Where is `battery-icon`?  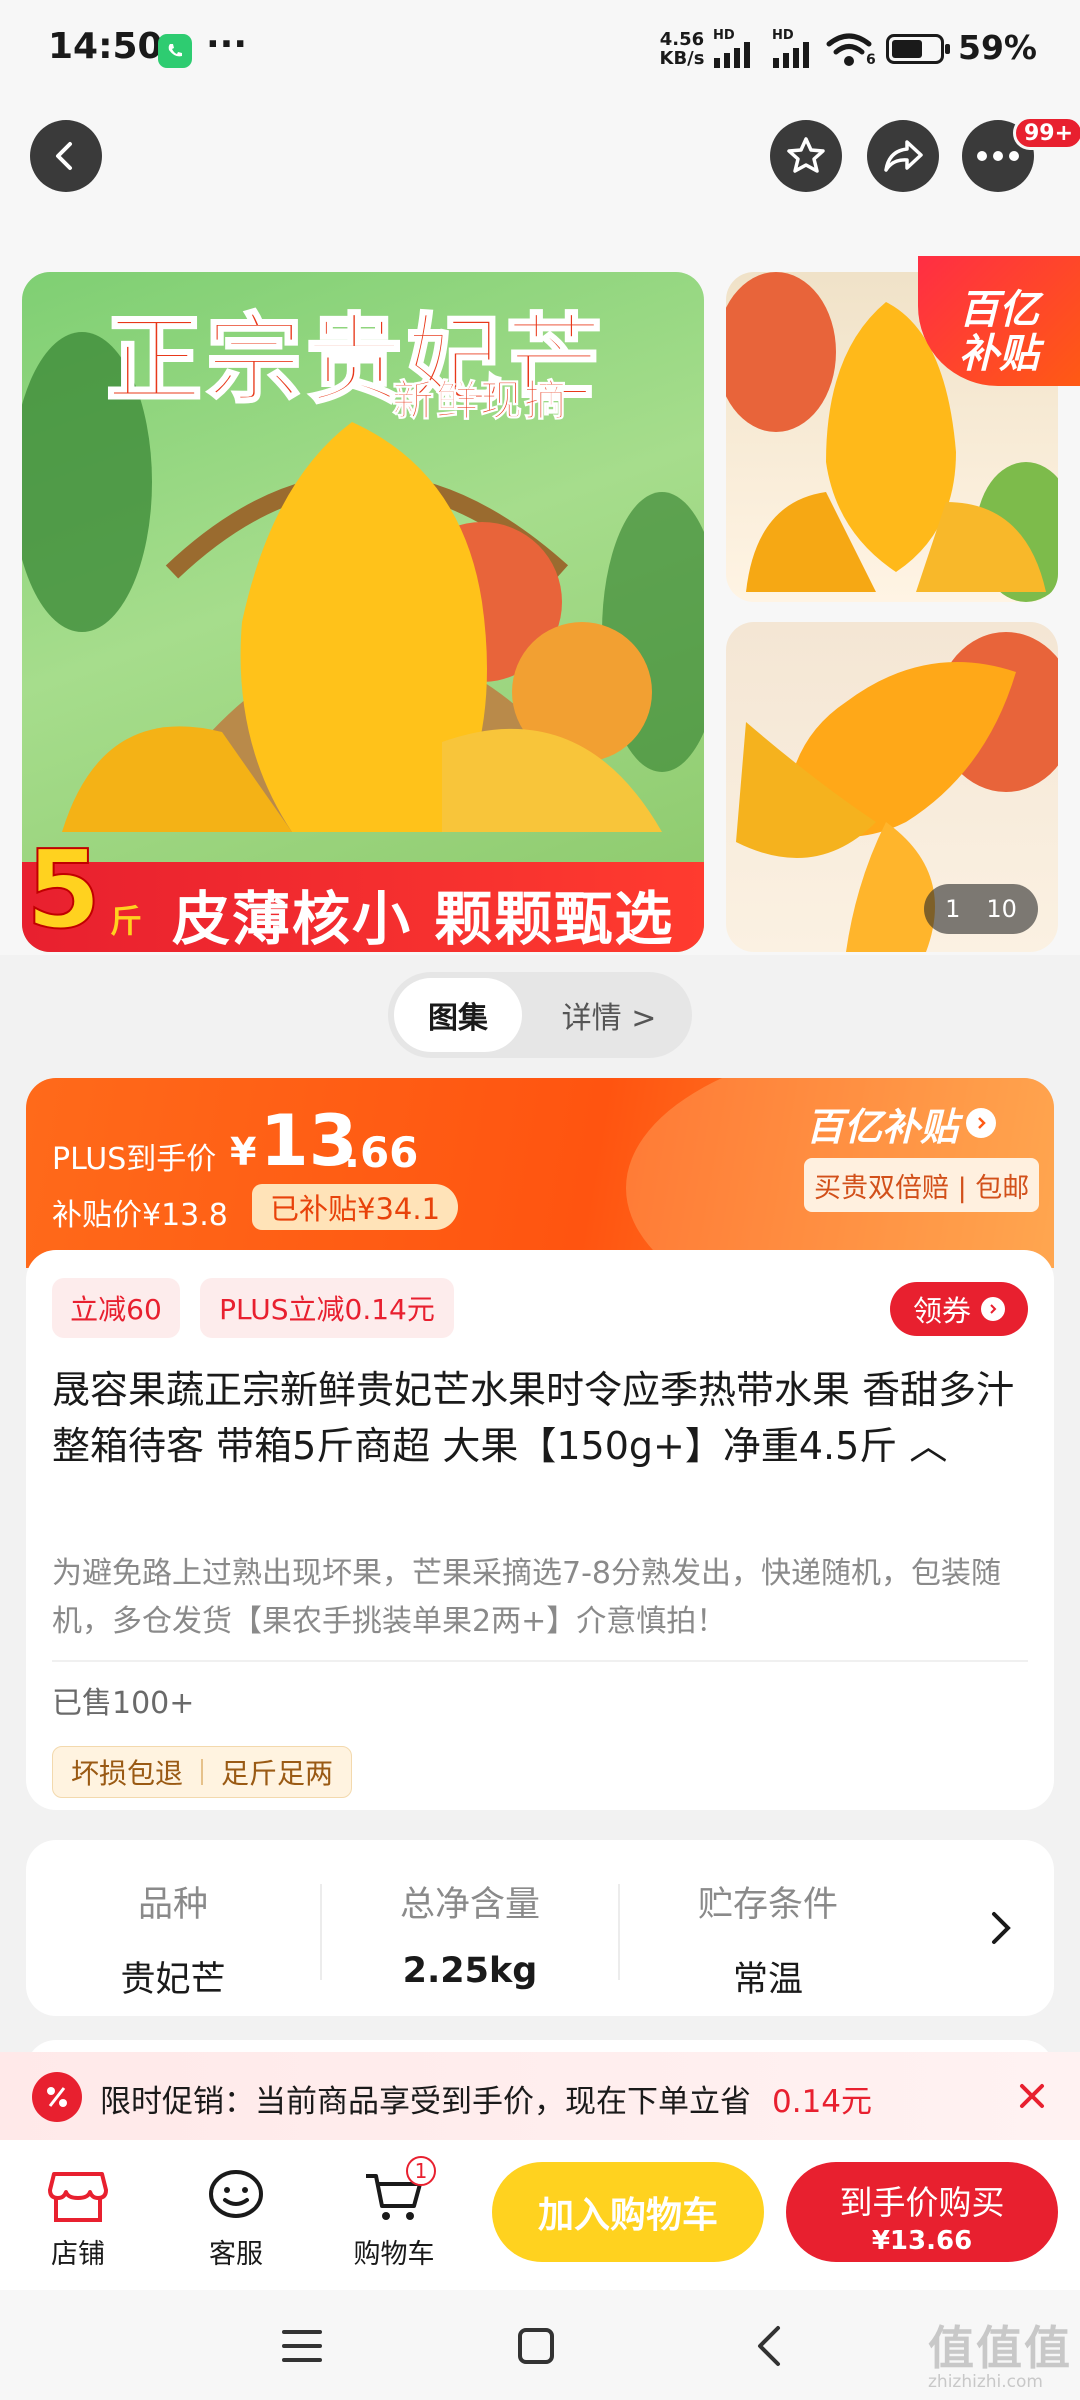 battery-icon is located at coordinates (918, 49).